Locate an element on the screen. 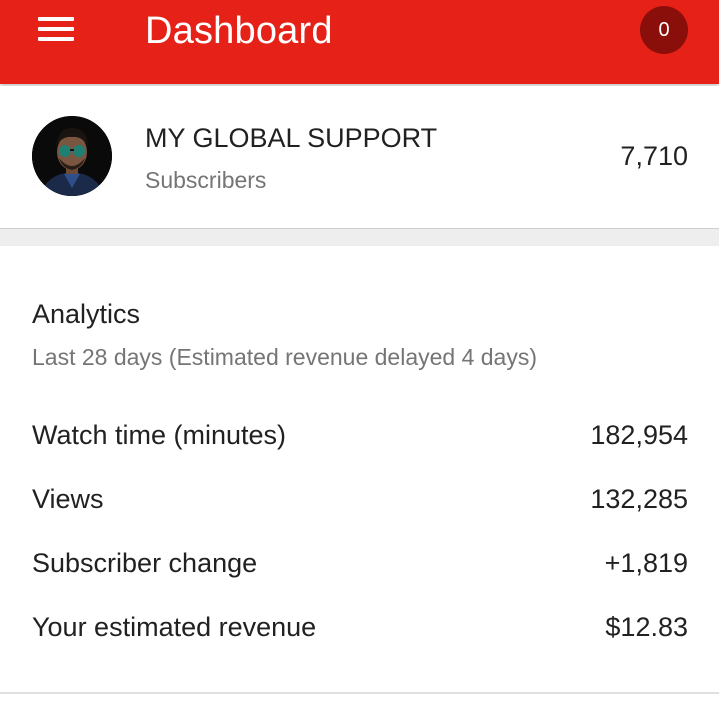 The image size is (719, 723). hamburger-menu-icon is located at coordinates (56, 28).